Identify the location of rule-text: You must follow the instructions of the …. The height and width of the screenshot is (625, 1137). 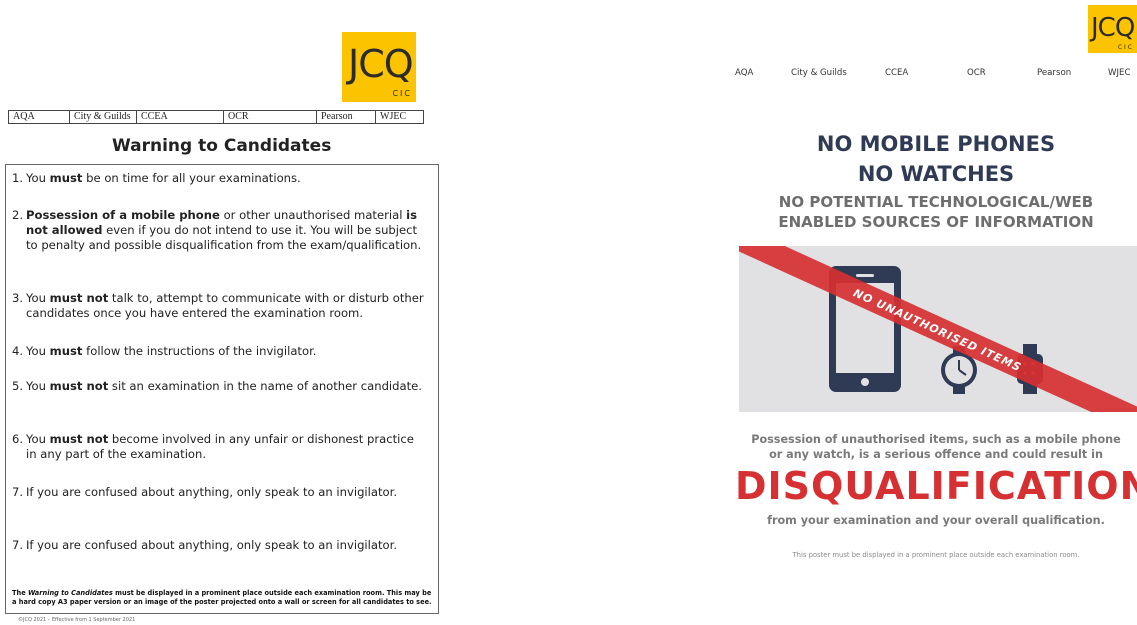
(171, 351).